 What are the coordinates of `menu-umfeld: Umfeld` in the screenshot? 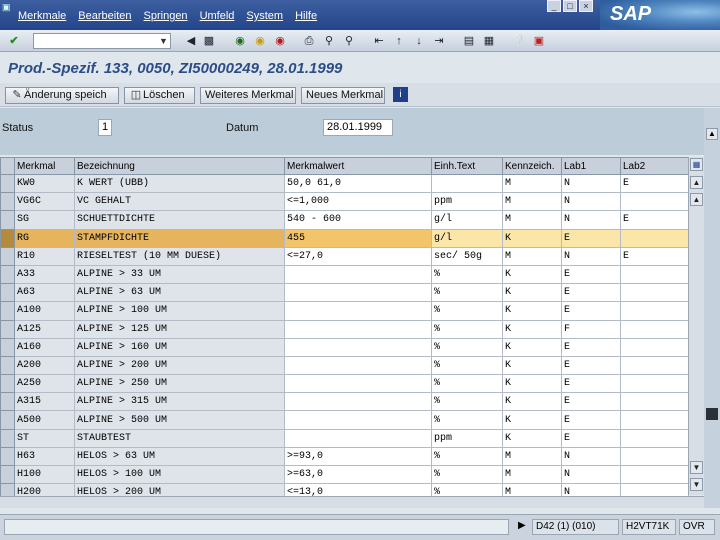 It's located at (217, 16).